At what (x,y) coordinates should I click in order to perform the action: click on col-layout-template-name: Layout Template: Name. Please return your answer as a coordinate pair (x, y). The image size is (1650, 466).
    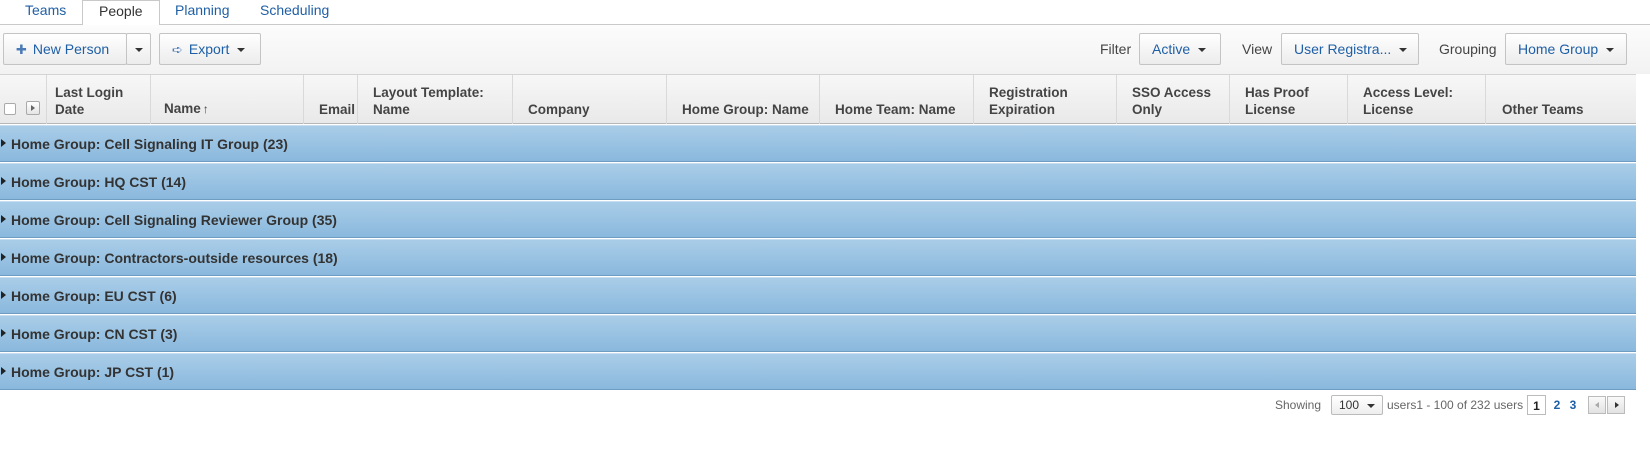
    Looking at the image, I should click on (435, 99).